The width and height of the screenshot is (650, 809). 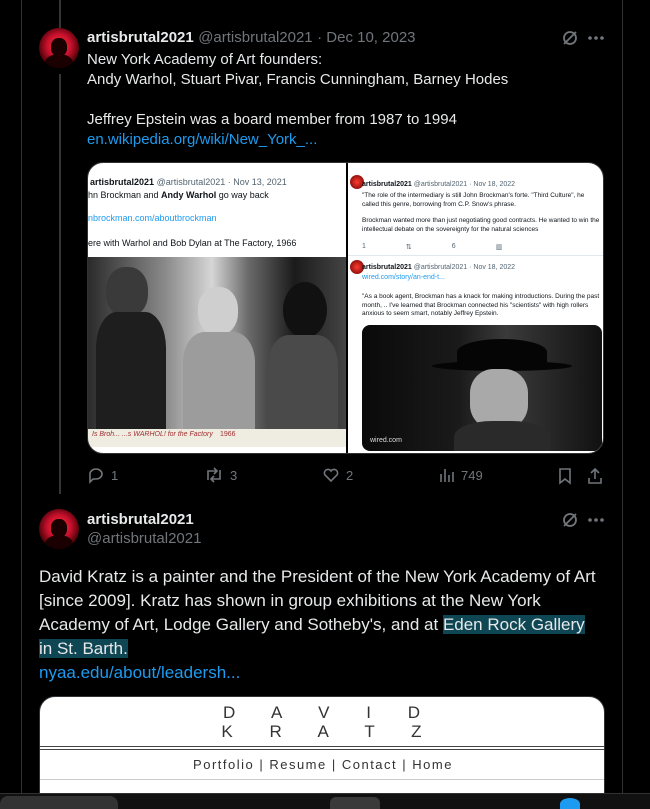 What do you see at coordinates (386, 440) in the screenshot?
I see `photo-source: wired.com` at bounding box center [386, 440].